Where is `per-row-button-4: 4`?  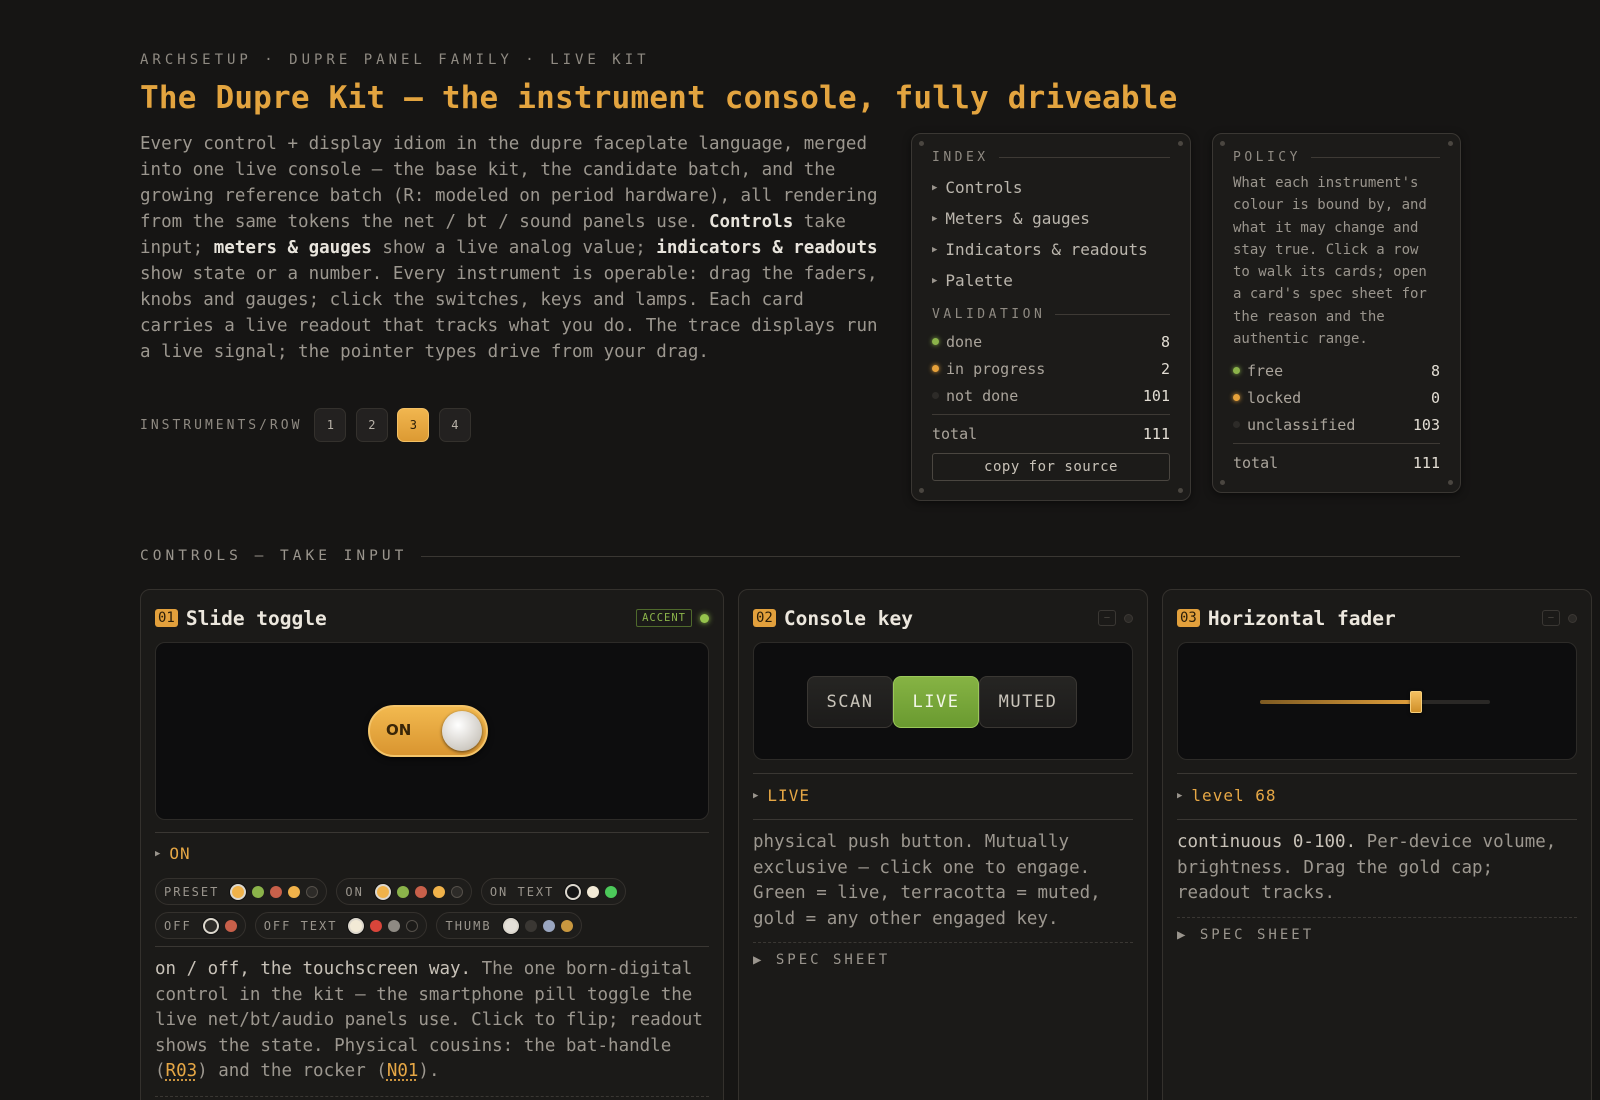 per-row-button-4: 4 is located at coordinates (454, 425).